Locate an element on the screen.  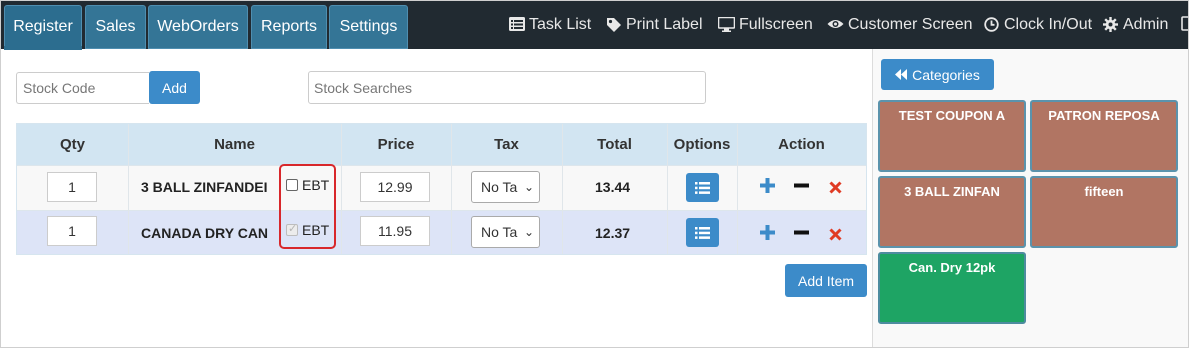
tab-reports: Reports is located at coordinates (289, 27).